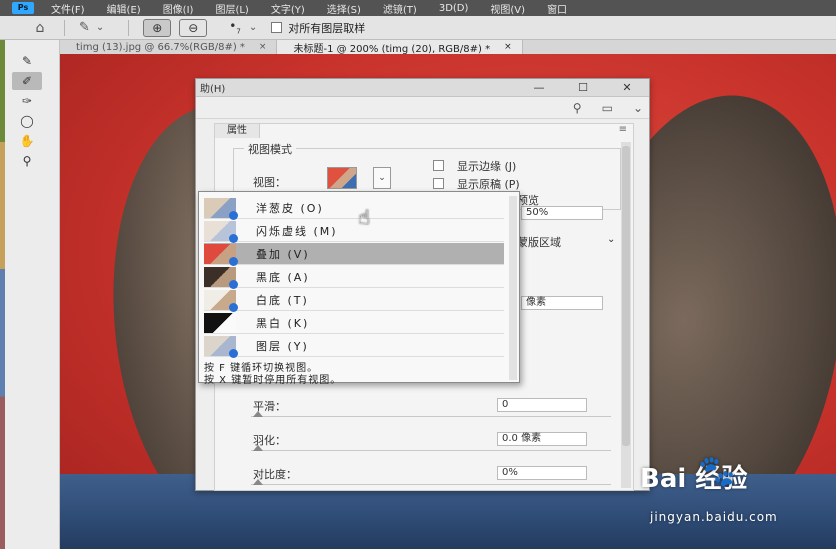 The height and width of the screenshot is (549, 836). I want to click on close-button: ✕, so click(627, 87).